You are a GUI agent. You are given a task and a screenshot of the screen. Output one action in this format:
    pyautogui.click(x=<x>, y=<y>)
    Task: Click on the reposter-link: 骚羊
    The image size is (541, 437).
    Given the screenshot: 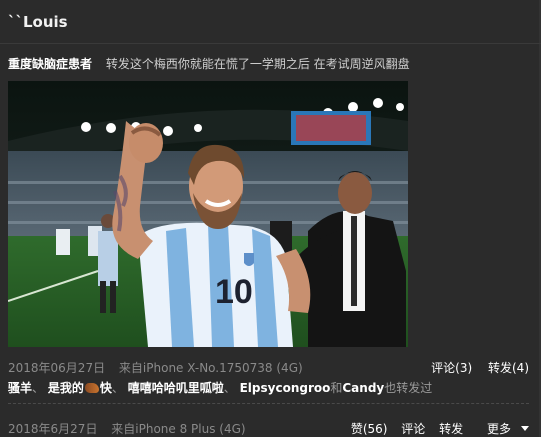 What is the action you would take?
    pyautogui.click(x=20, y=388)
    